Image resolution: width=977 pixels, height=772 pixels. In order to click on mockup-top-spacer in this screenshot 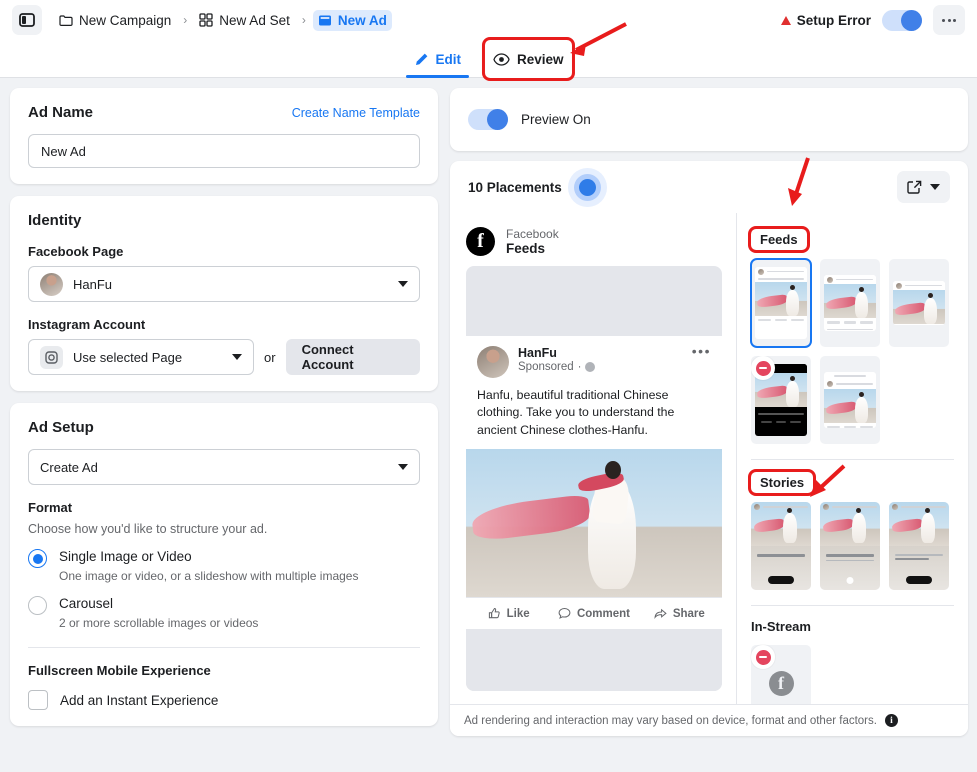, I will do `click(594, 301)`.